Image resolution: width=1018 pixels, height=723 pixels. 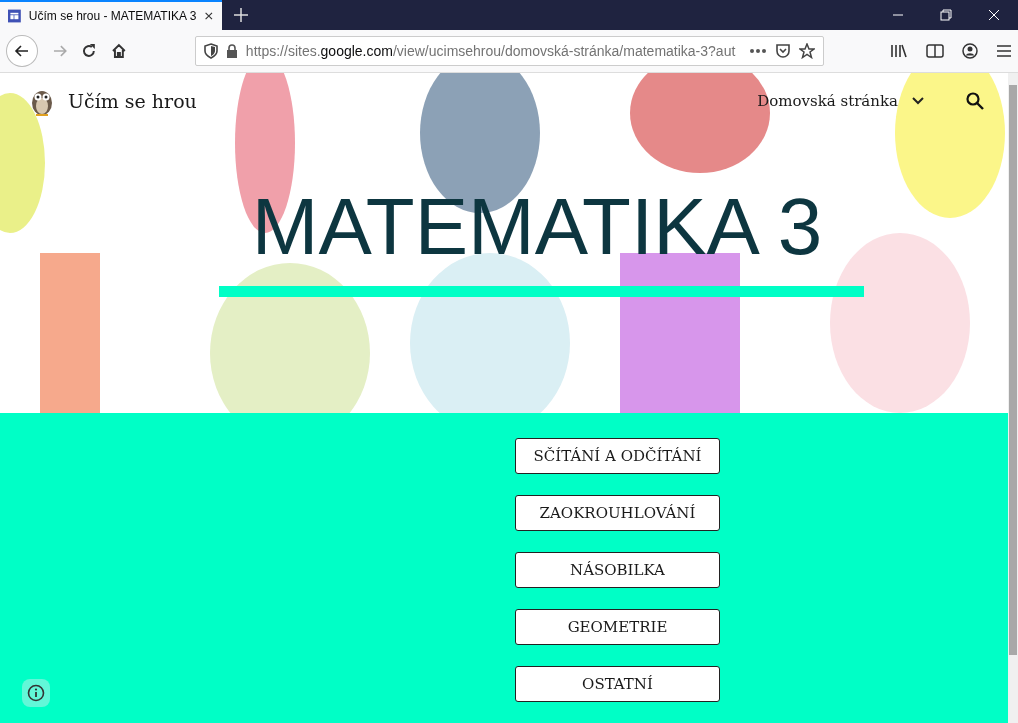 I want to click on tab-title: Učím se hrou - MATEMATIKA 3, so click(x=112, y=16).